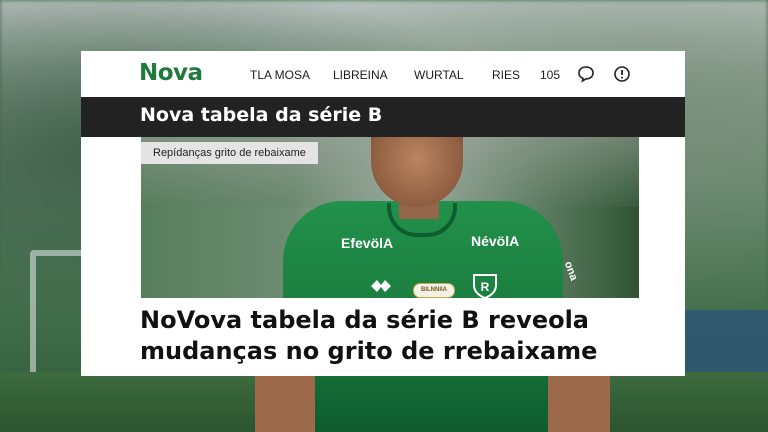 Image resolution: width=768 pixels, height=432 pixels. Describe the element at coordinates (586, 74) in the screenshot. I see `chat-icon` at that location.